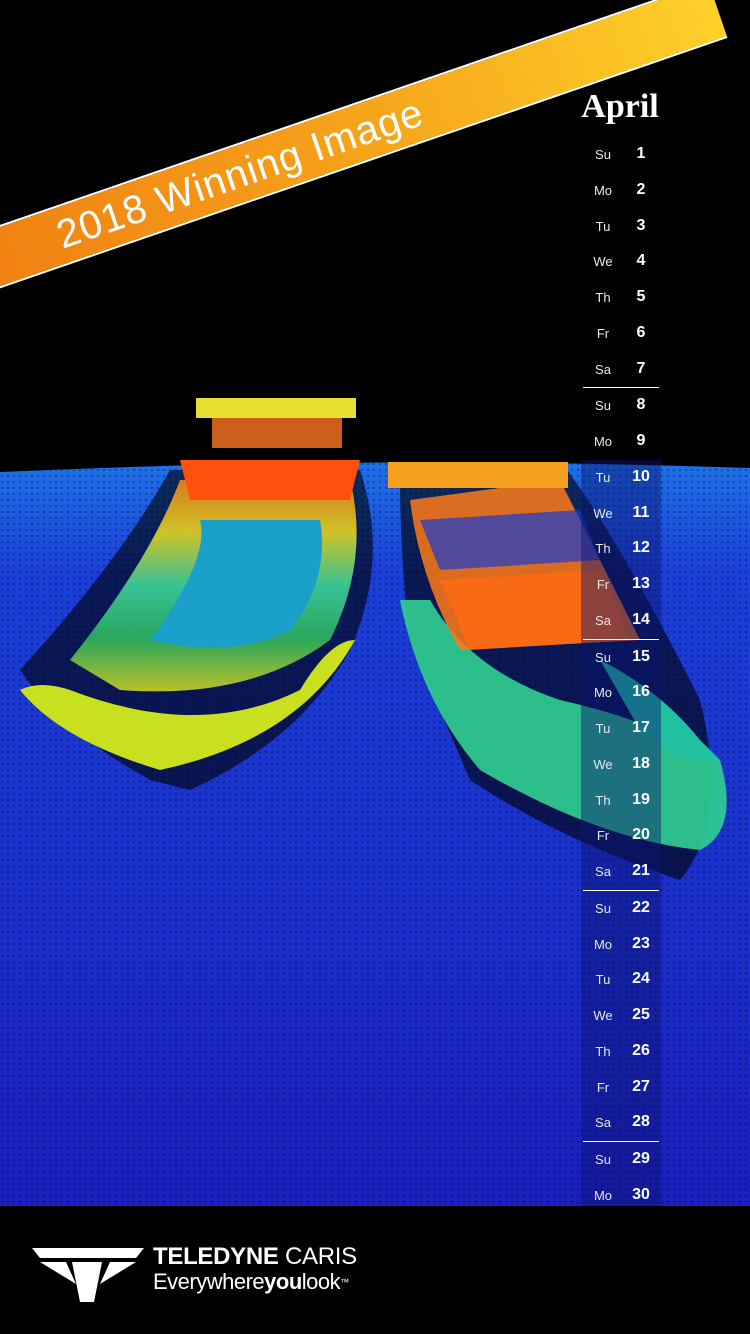 The image size is (750, 1334). What do you see at coordinates (641, 835) in the screenshot?
I see `day-number: 20` at bounding box center [641, 835].